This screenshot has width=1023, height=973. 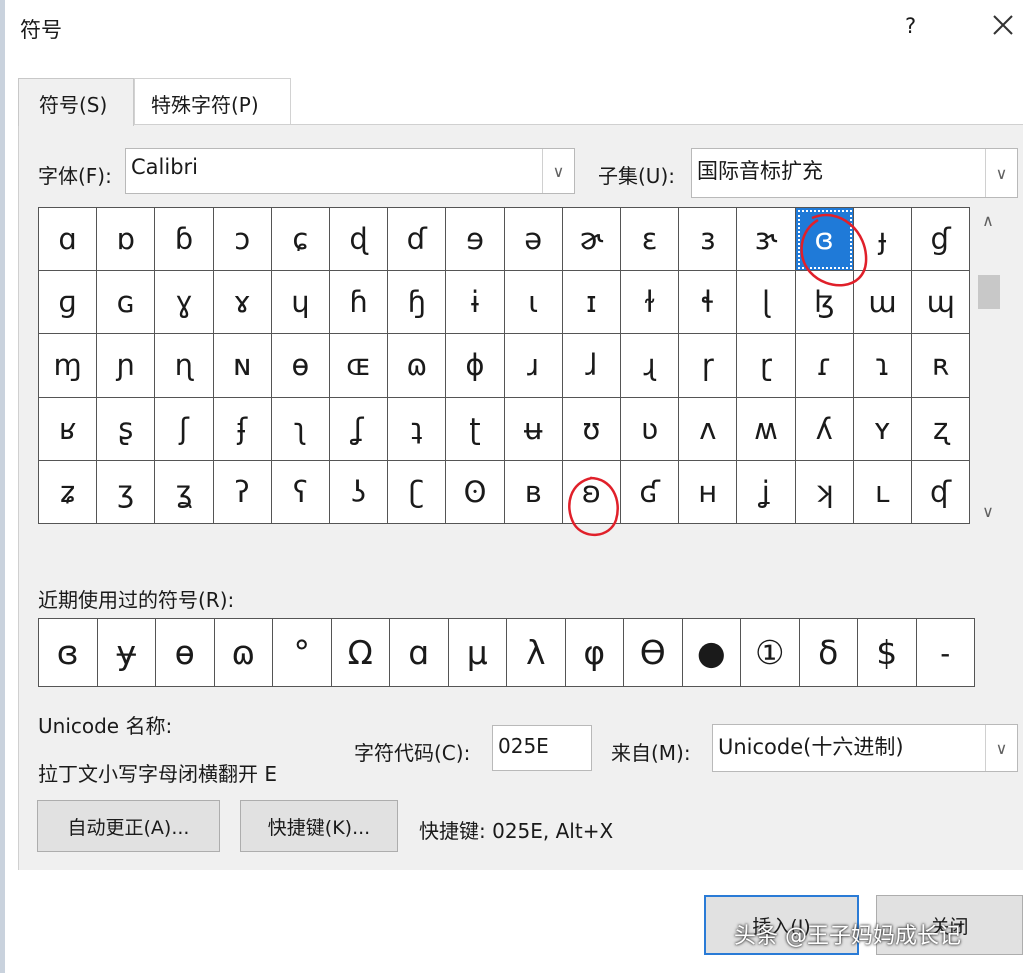 What do you see at coordinates (650, 303) in the screenshot?
I see `symbol-cell: ɫ` at bounding box center [650, 303].